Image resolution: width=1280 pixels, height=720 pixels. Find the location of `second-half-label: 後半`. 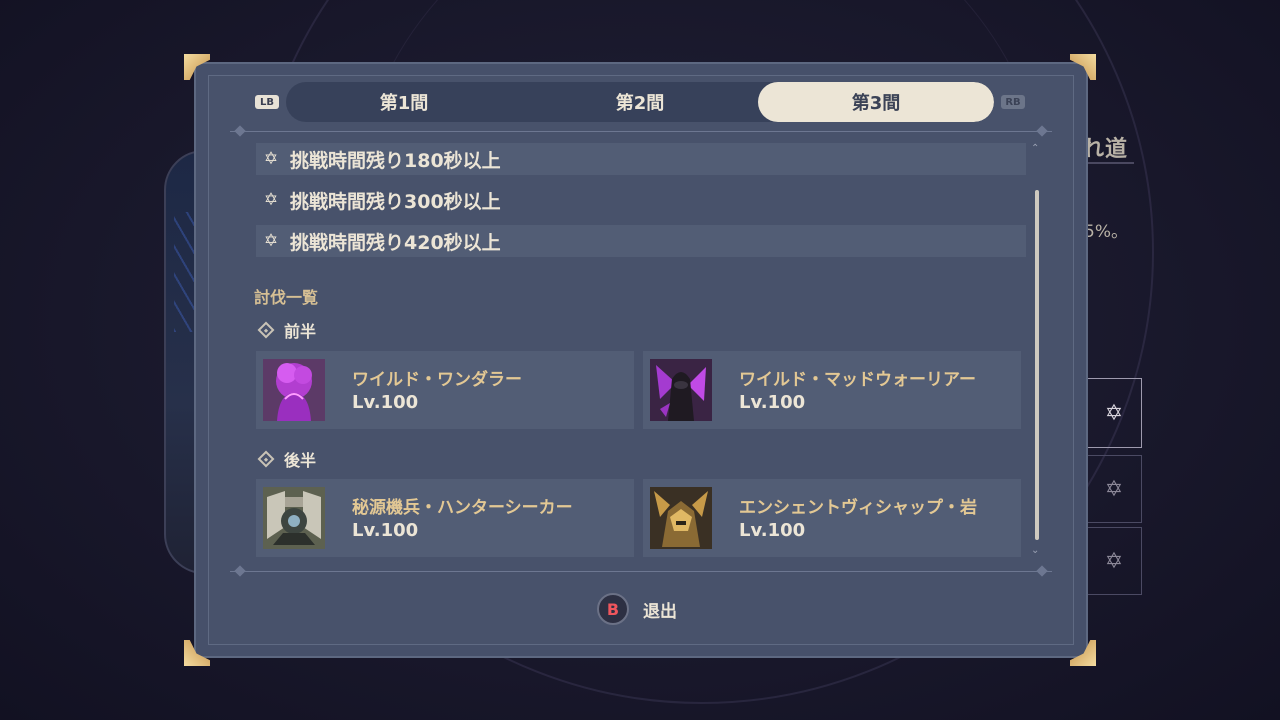

second-half-label: 後半 is located at coordinates (300, 460).